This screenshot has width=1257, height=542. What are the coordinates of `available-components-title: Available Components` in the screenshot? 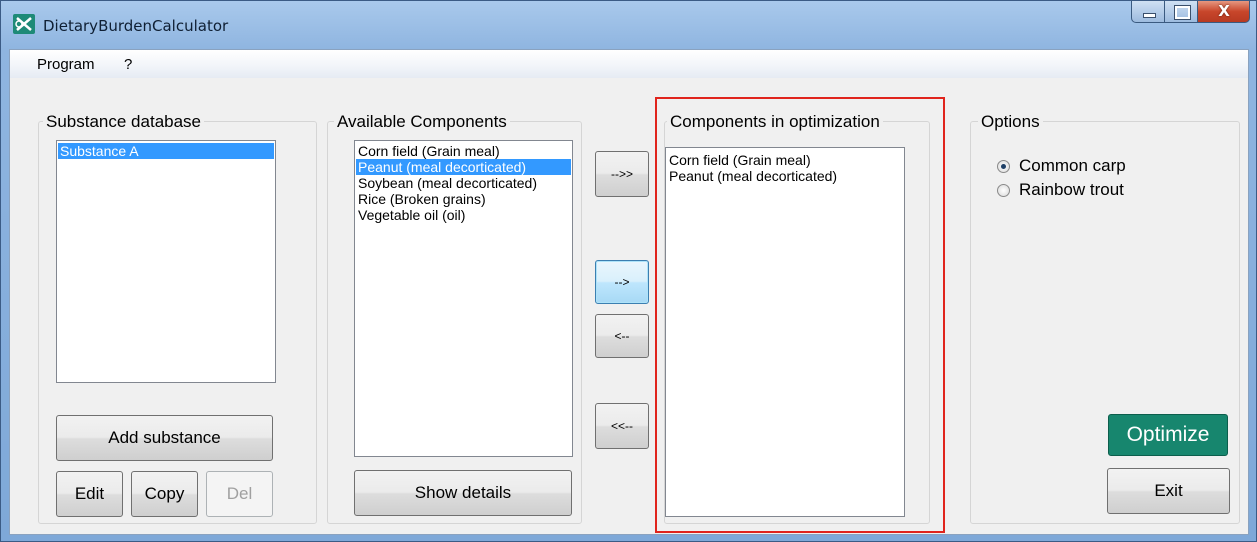 It's located at (422, 122).